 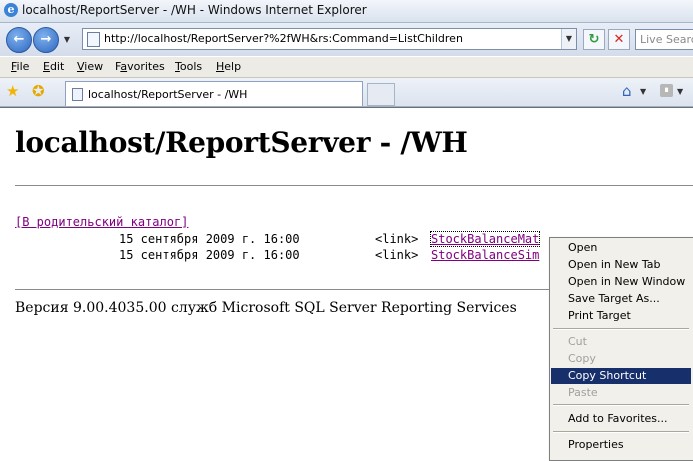 What do you see at coordinates (101, 222) in the screenshot?
I see `parent-directory-link: [В родительский каталог]` at bounding box center [101, 222].